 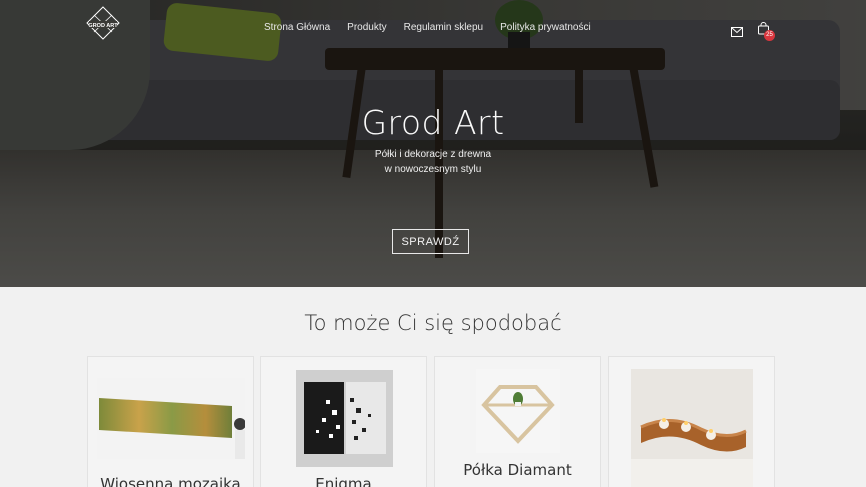 What do you see at coordinates (769, 35) in the screenshot?
I see `cart-count-badge: 25` at bounding box center [769, 35].